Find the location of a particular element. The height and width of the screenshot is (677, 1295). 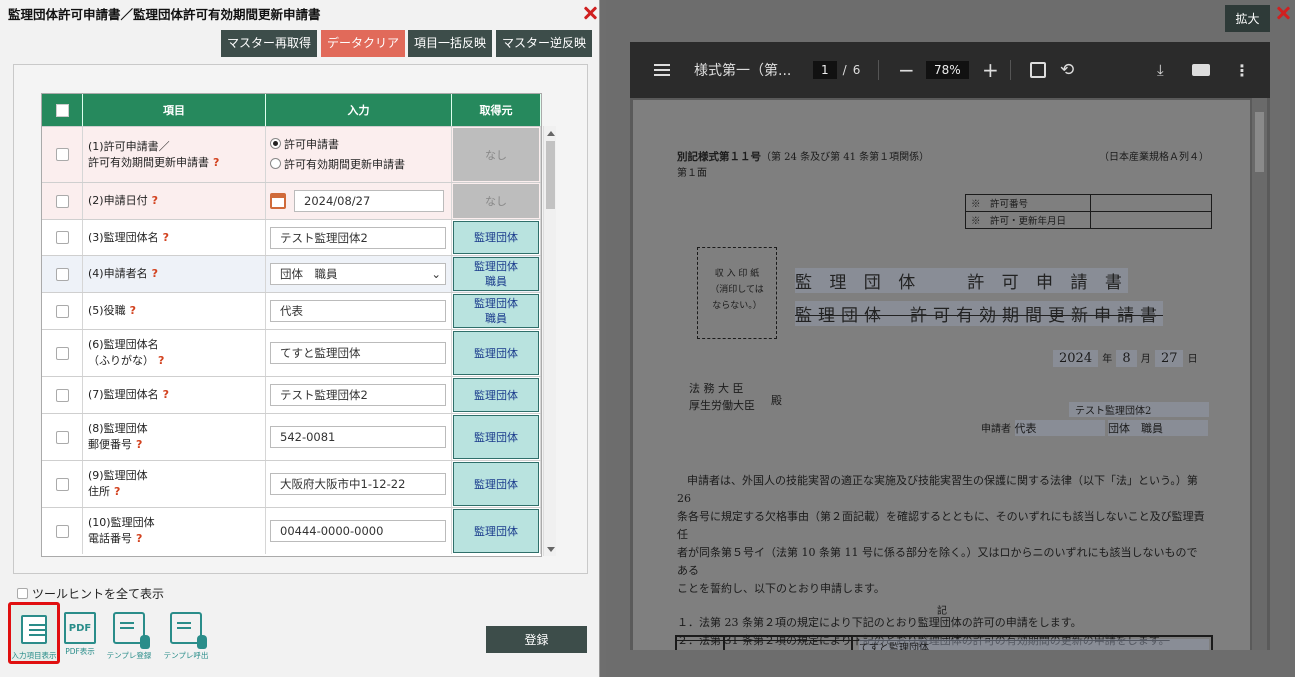

pdf-toolbar: 様式第一（第... 1 / 6 − 78% + ⟲ ⤓ ⋮ is located at coordinates (950, 70).